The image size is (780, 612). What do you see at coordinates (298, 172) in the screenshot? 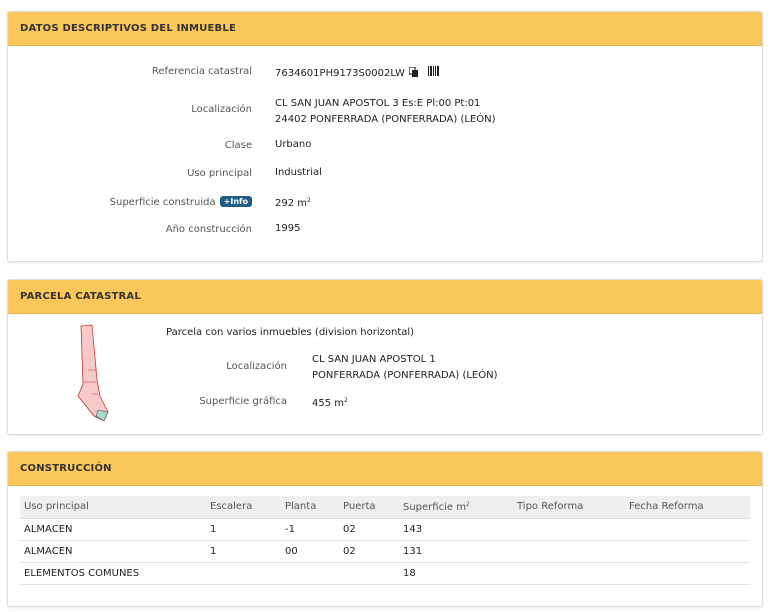
I see `value-uso-principal: Industrial` at bounding box center [298, 172].